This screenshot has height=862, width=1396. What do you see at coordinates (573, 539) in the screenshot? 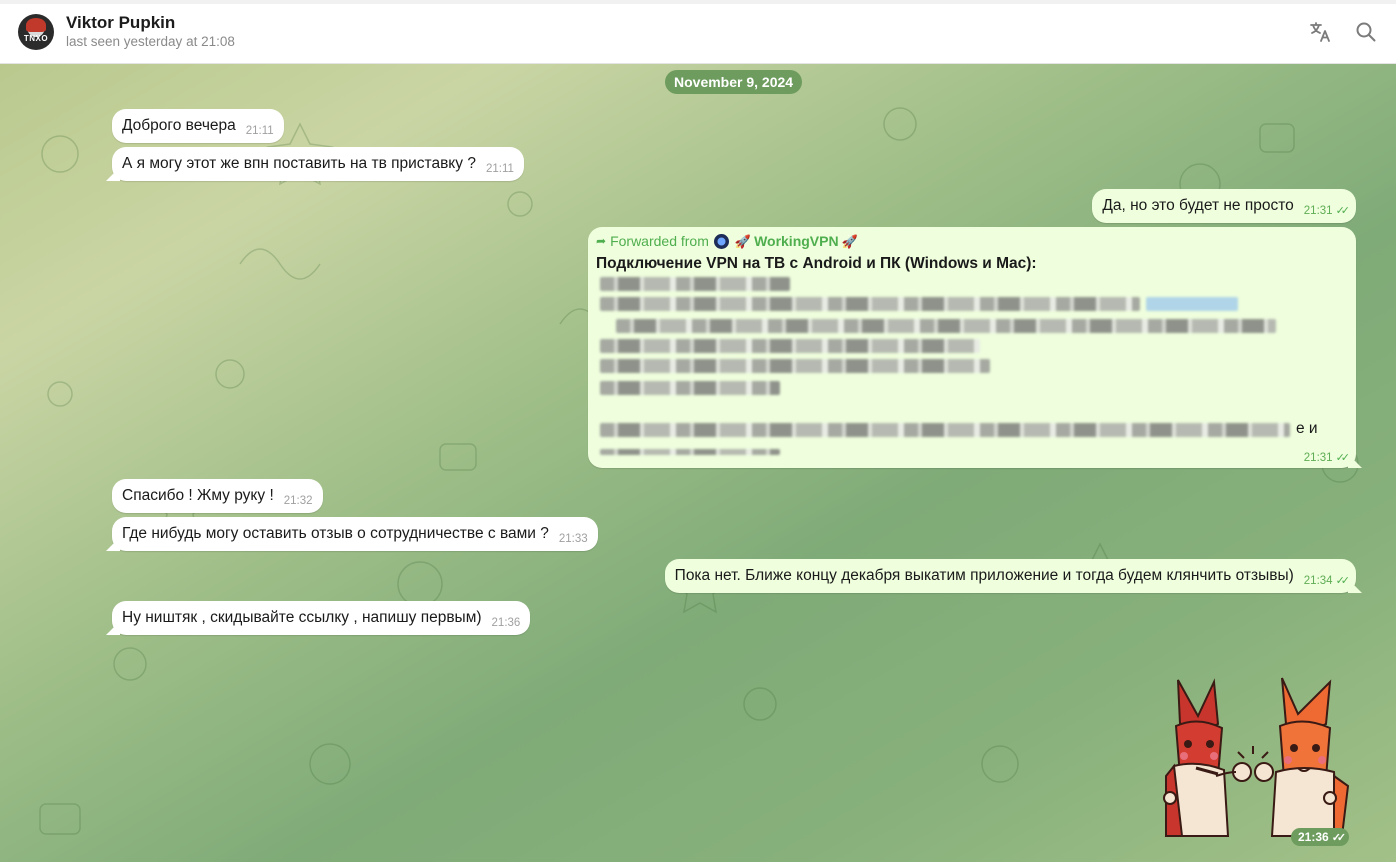
I see `message-time: 21:33` at bounding box center [573, 539].